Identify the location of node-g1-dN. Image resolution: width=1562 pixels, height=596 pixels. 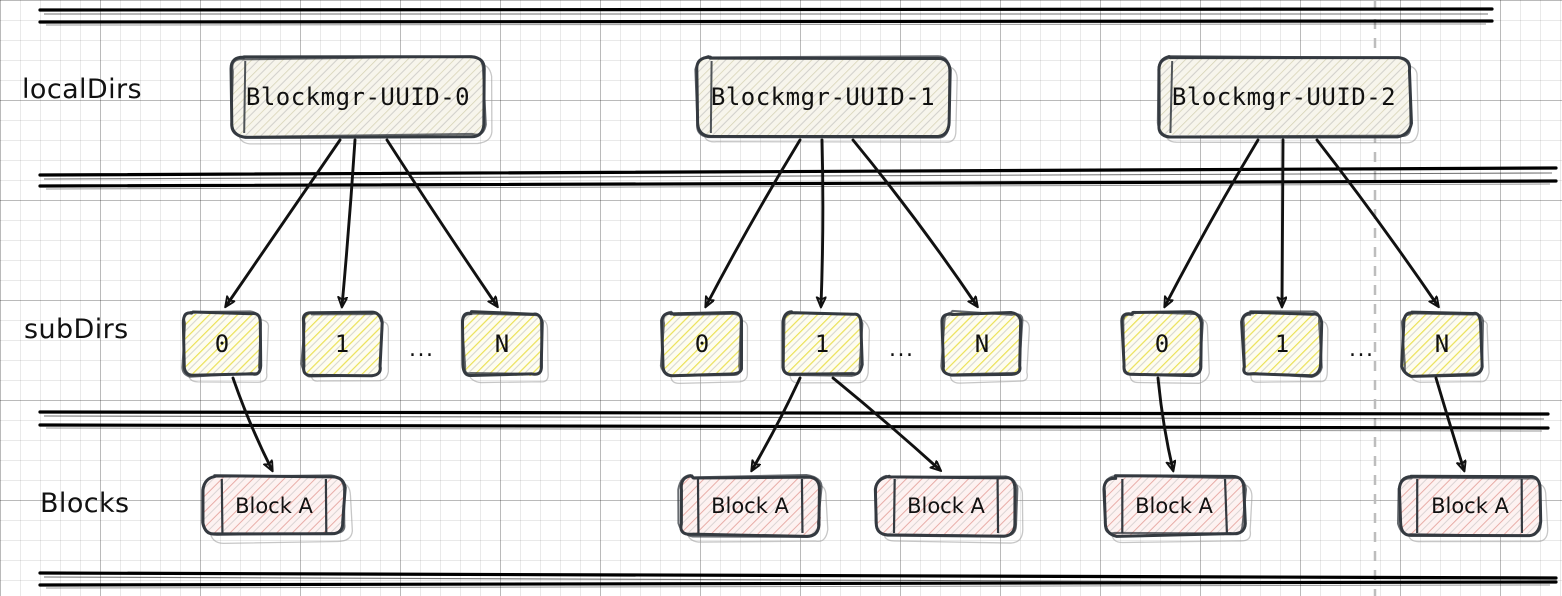
(982, 343).